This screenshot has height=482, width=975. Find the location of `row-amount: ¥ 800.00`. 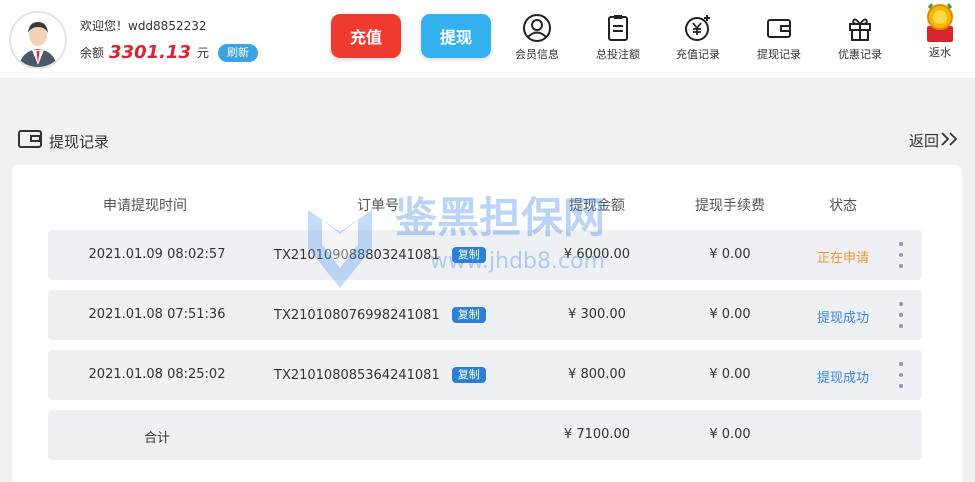

row-amount: ¥ 800.00 is located at coordinates (597, 374).